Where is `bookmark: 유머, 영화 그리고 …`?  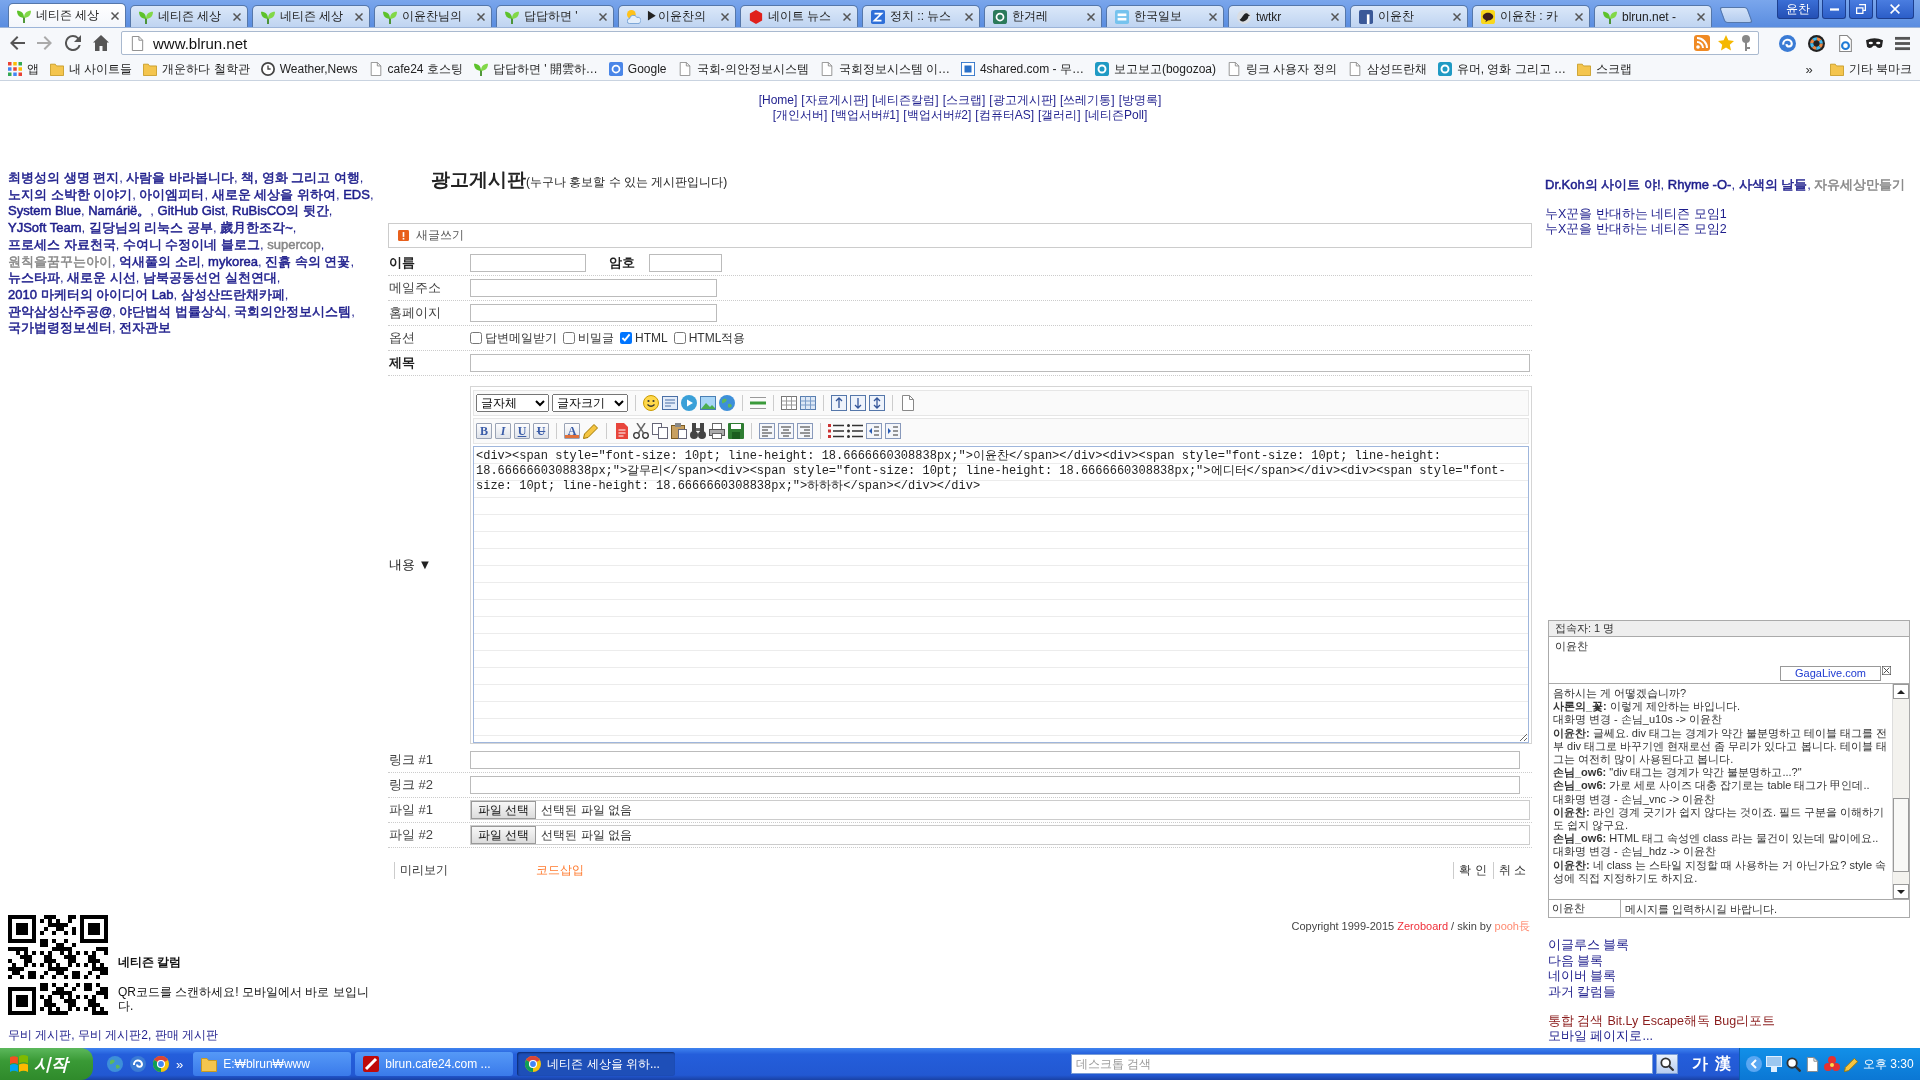 bookmark: 유머, 영화 그리고 … is located at coordinates (1501, 69).